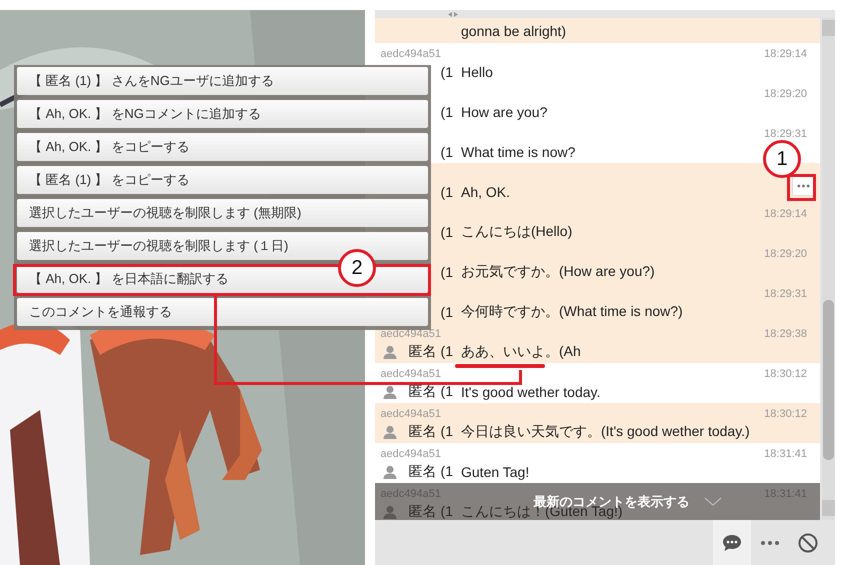  Describe the element at coordinates (785, 454) in the screenshot. I see `timestamp: 18:31:41` at that location.